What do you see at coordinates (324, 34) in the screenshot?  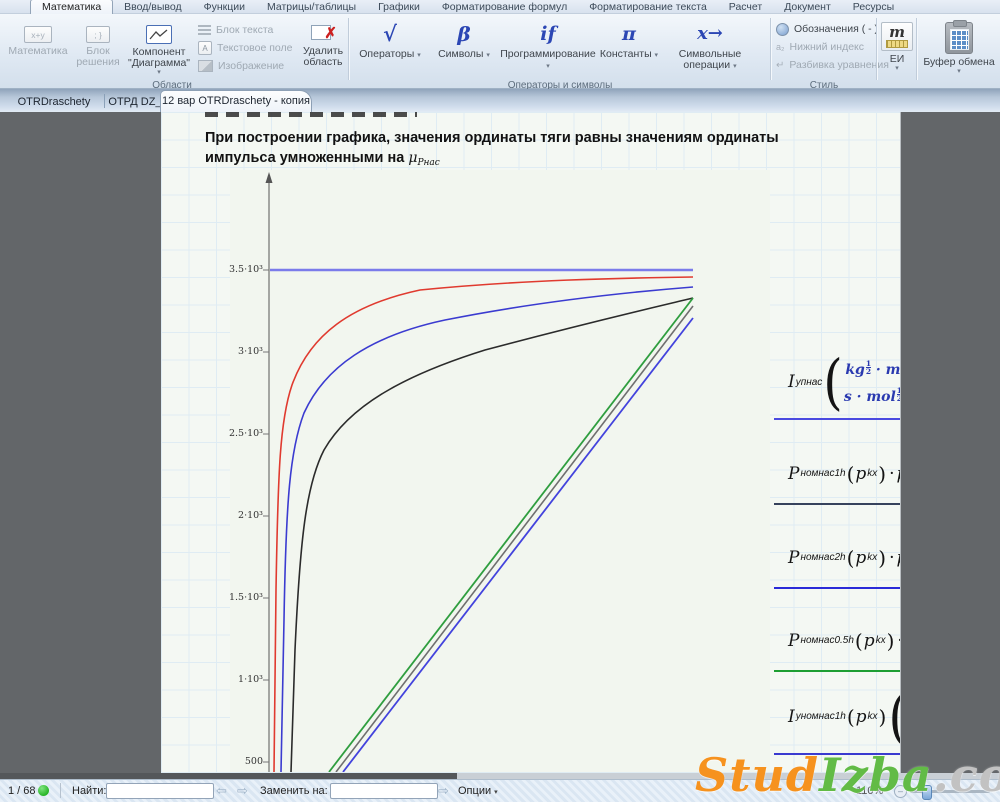 I see `delete-area-icon: ✗` at bounding box center [324, 34].